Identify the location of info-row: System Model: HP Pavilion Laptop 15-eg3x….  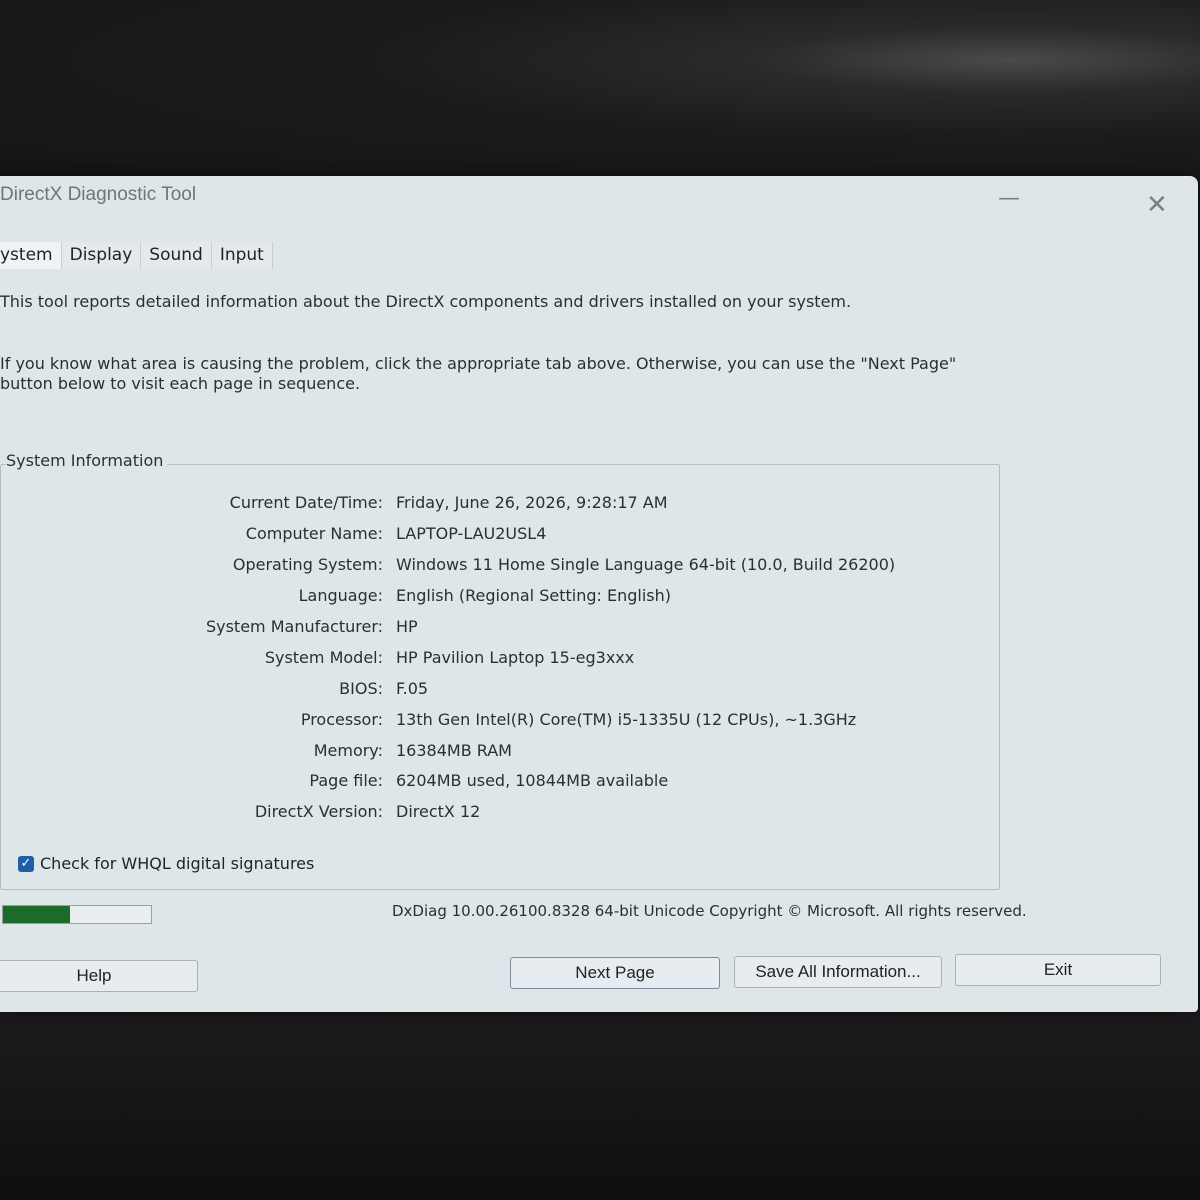
(501, 660).